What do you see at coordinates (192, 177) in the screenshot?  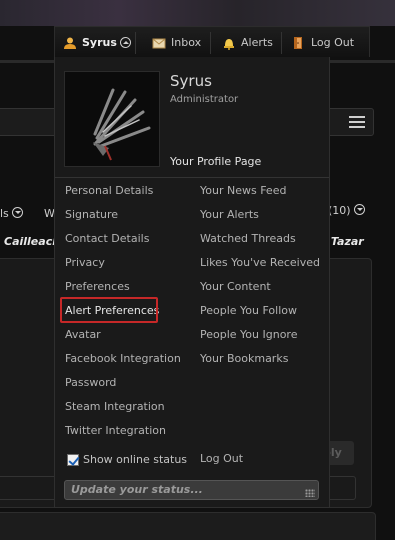 I see `menu-divider` at bounding box center [192, 177].